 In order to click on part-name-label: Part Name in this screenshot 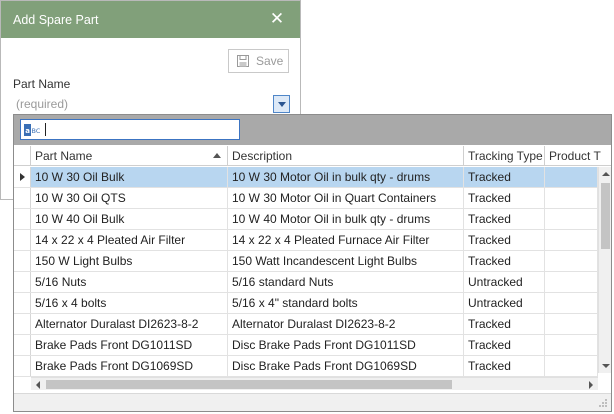, I will do `click(42, 84)`.